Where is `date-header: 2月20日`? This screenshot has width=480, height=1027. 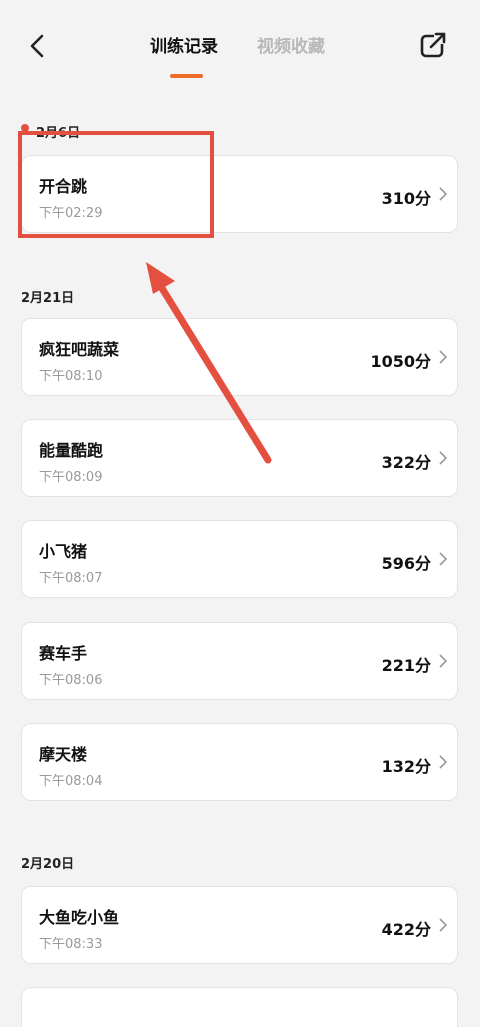
date-header: 2月20日 is located at coordinates (48, 864).